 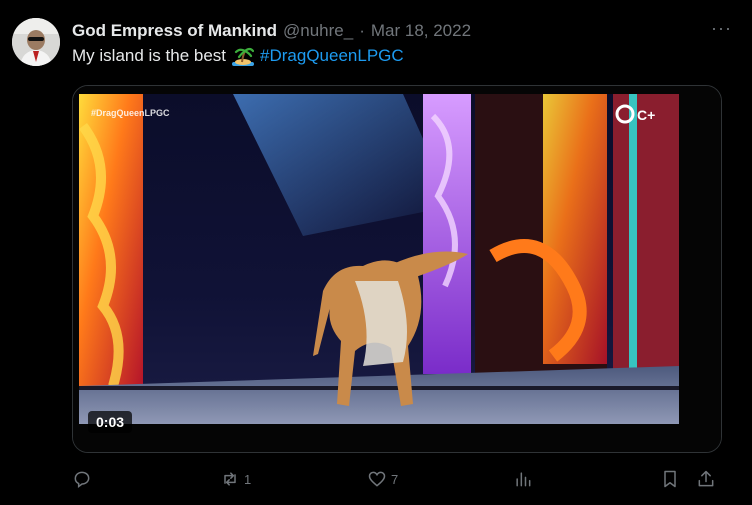 I want to click on views-icon, so click(x=523, y=479).